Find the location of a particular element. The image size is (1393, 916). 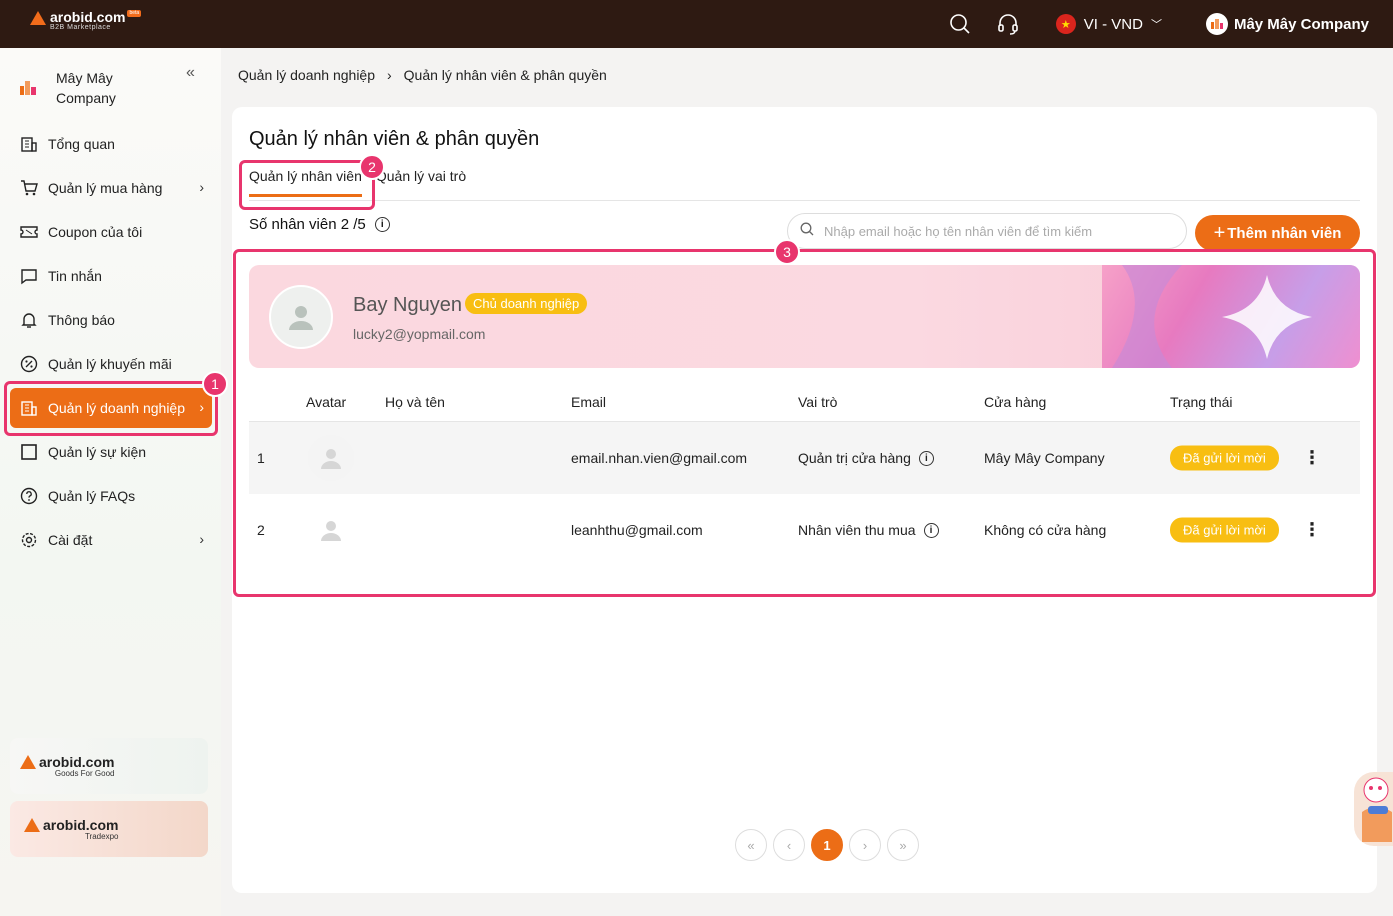

pagination: « ‹ 1 › » is located at coordinates (830, 845).